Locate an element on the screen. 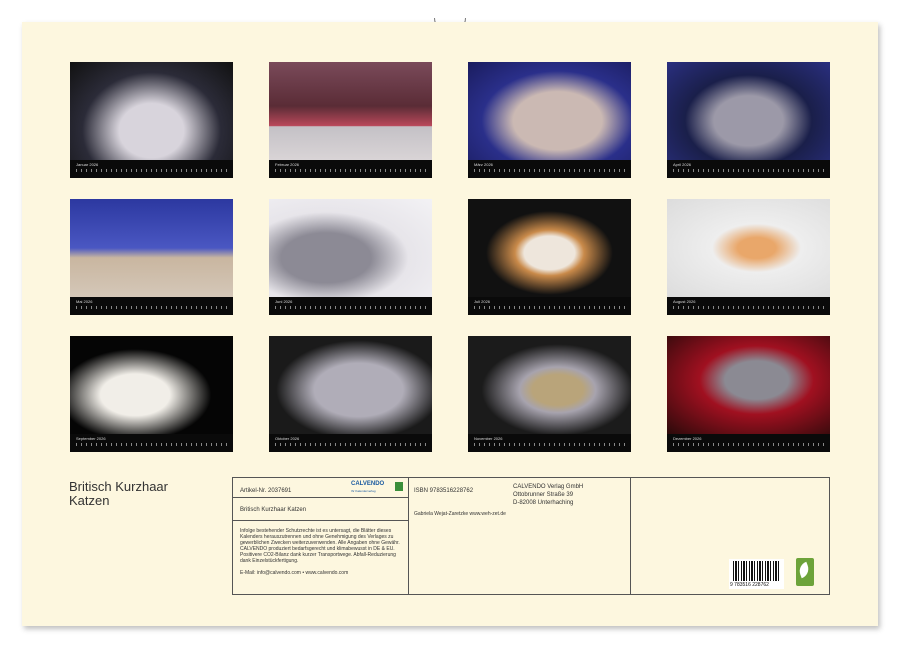  month-label: Juni 2026 is located at coordinates (284, 301).